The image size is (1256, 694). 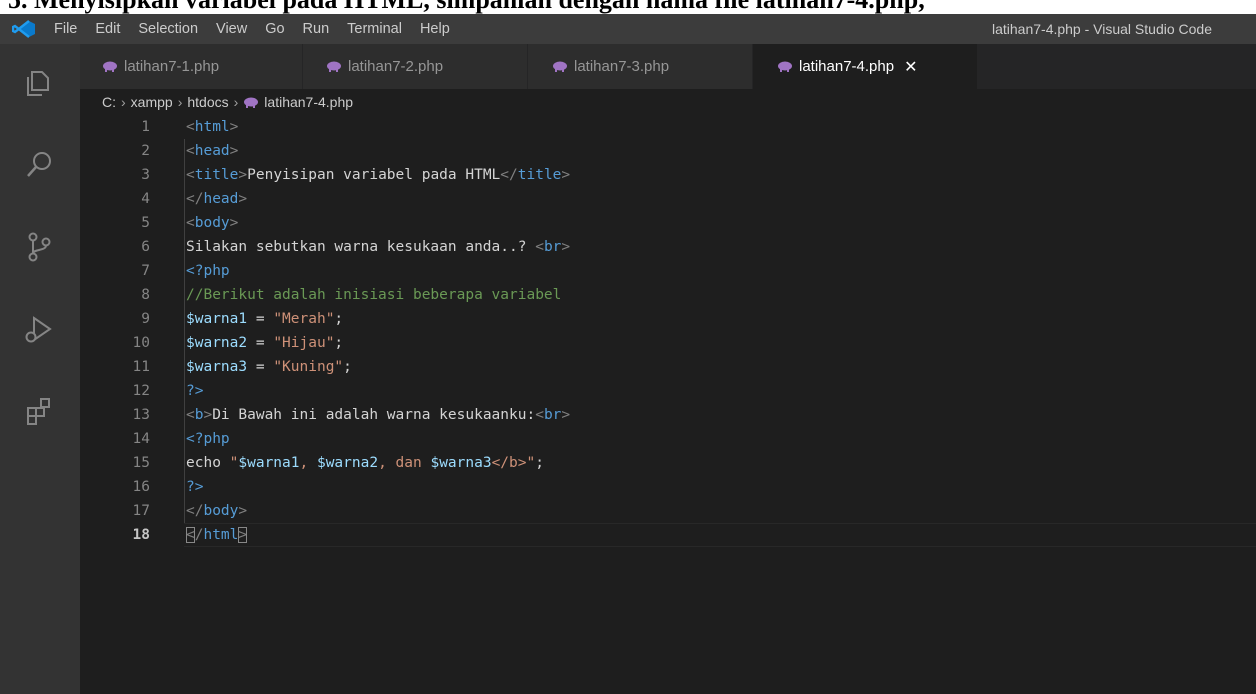 What do you see at coordinates (141, 439) in the screenshot?
I see `line-number: 14` at bounding box center [141, 439].